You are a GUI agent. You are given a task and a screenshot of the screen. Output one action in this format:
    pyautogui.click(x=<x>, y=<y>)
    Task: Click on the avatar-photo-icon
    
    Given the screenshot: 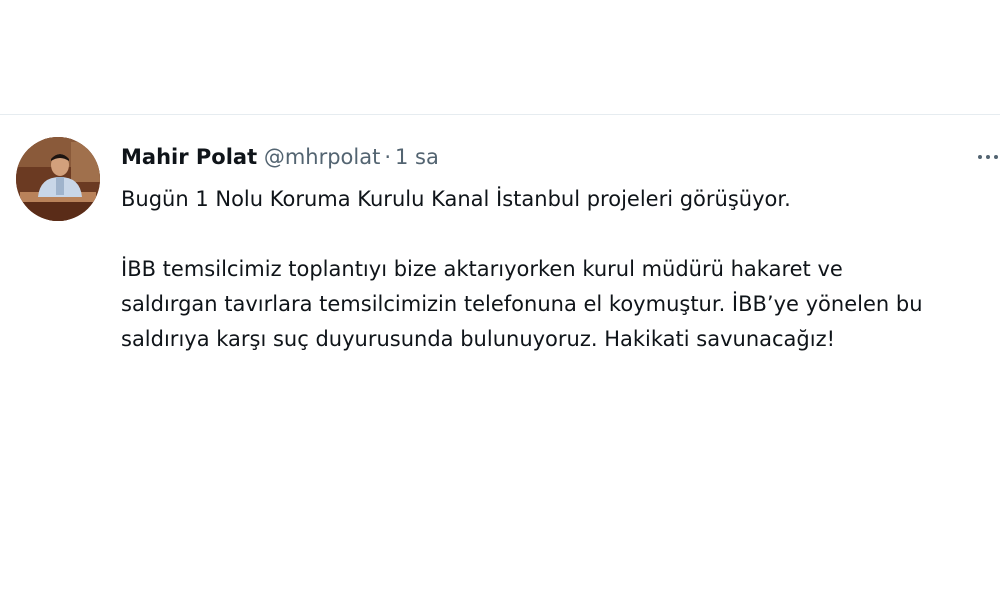 What is the action you would take?
    pyautogui.click(x=58, y=179)
    